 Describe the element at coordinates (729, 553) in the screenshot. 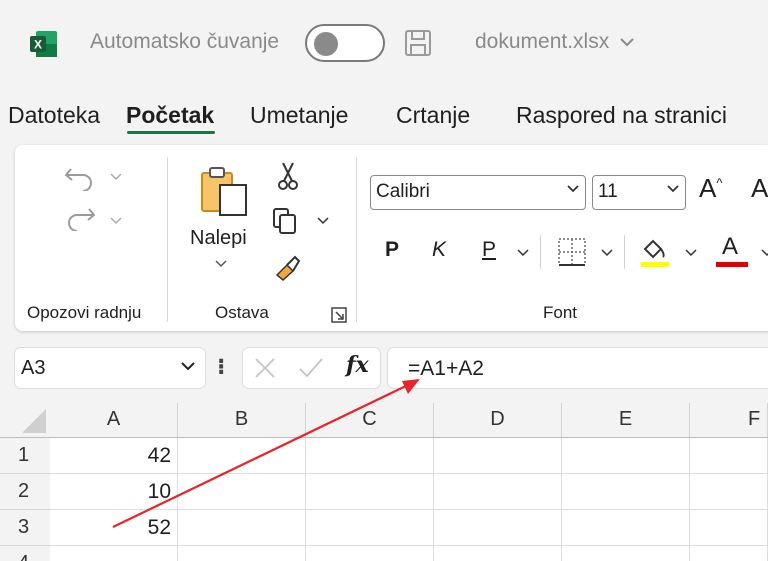

I see `cell-f4` at that location.